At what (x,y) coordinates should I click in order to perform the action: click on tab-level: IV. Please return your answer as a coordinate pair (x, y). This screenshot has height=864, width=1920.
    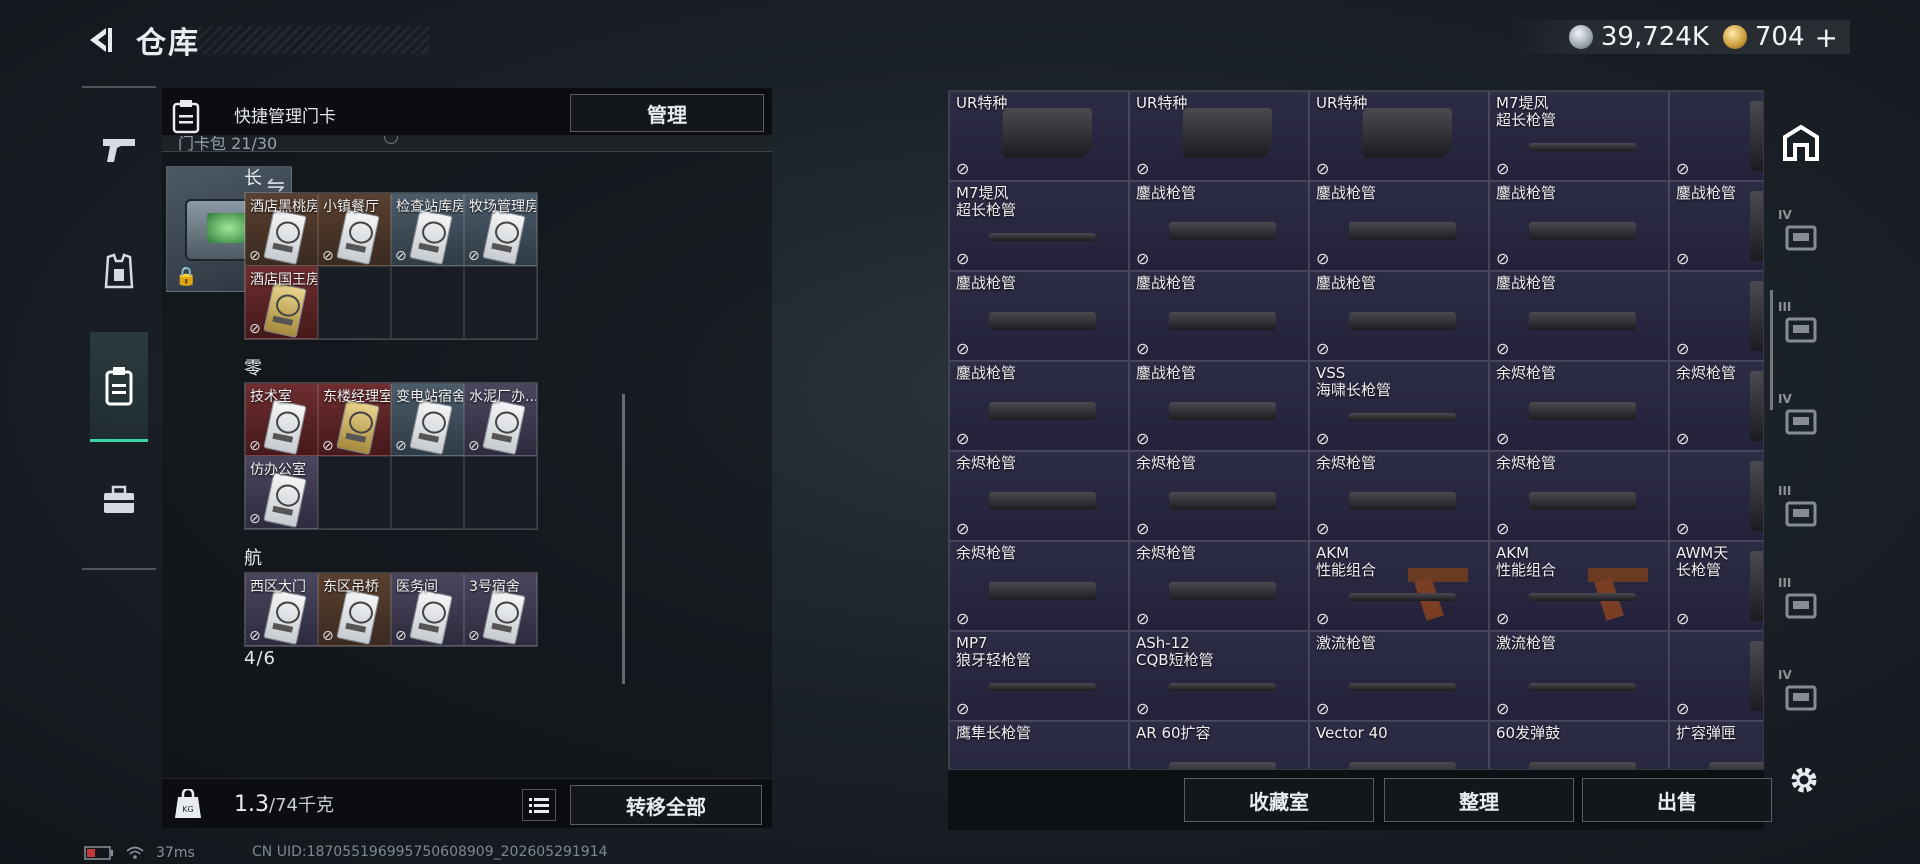
    Looking at the image, I should click on (1785, 399).